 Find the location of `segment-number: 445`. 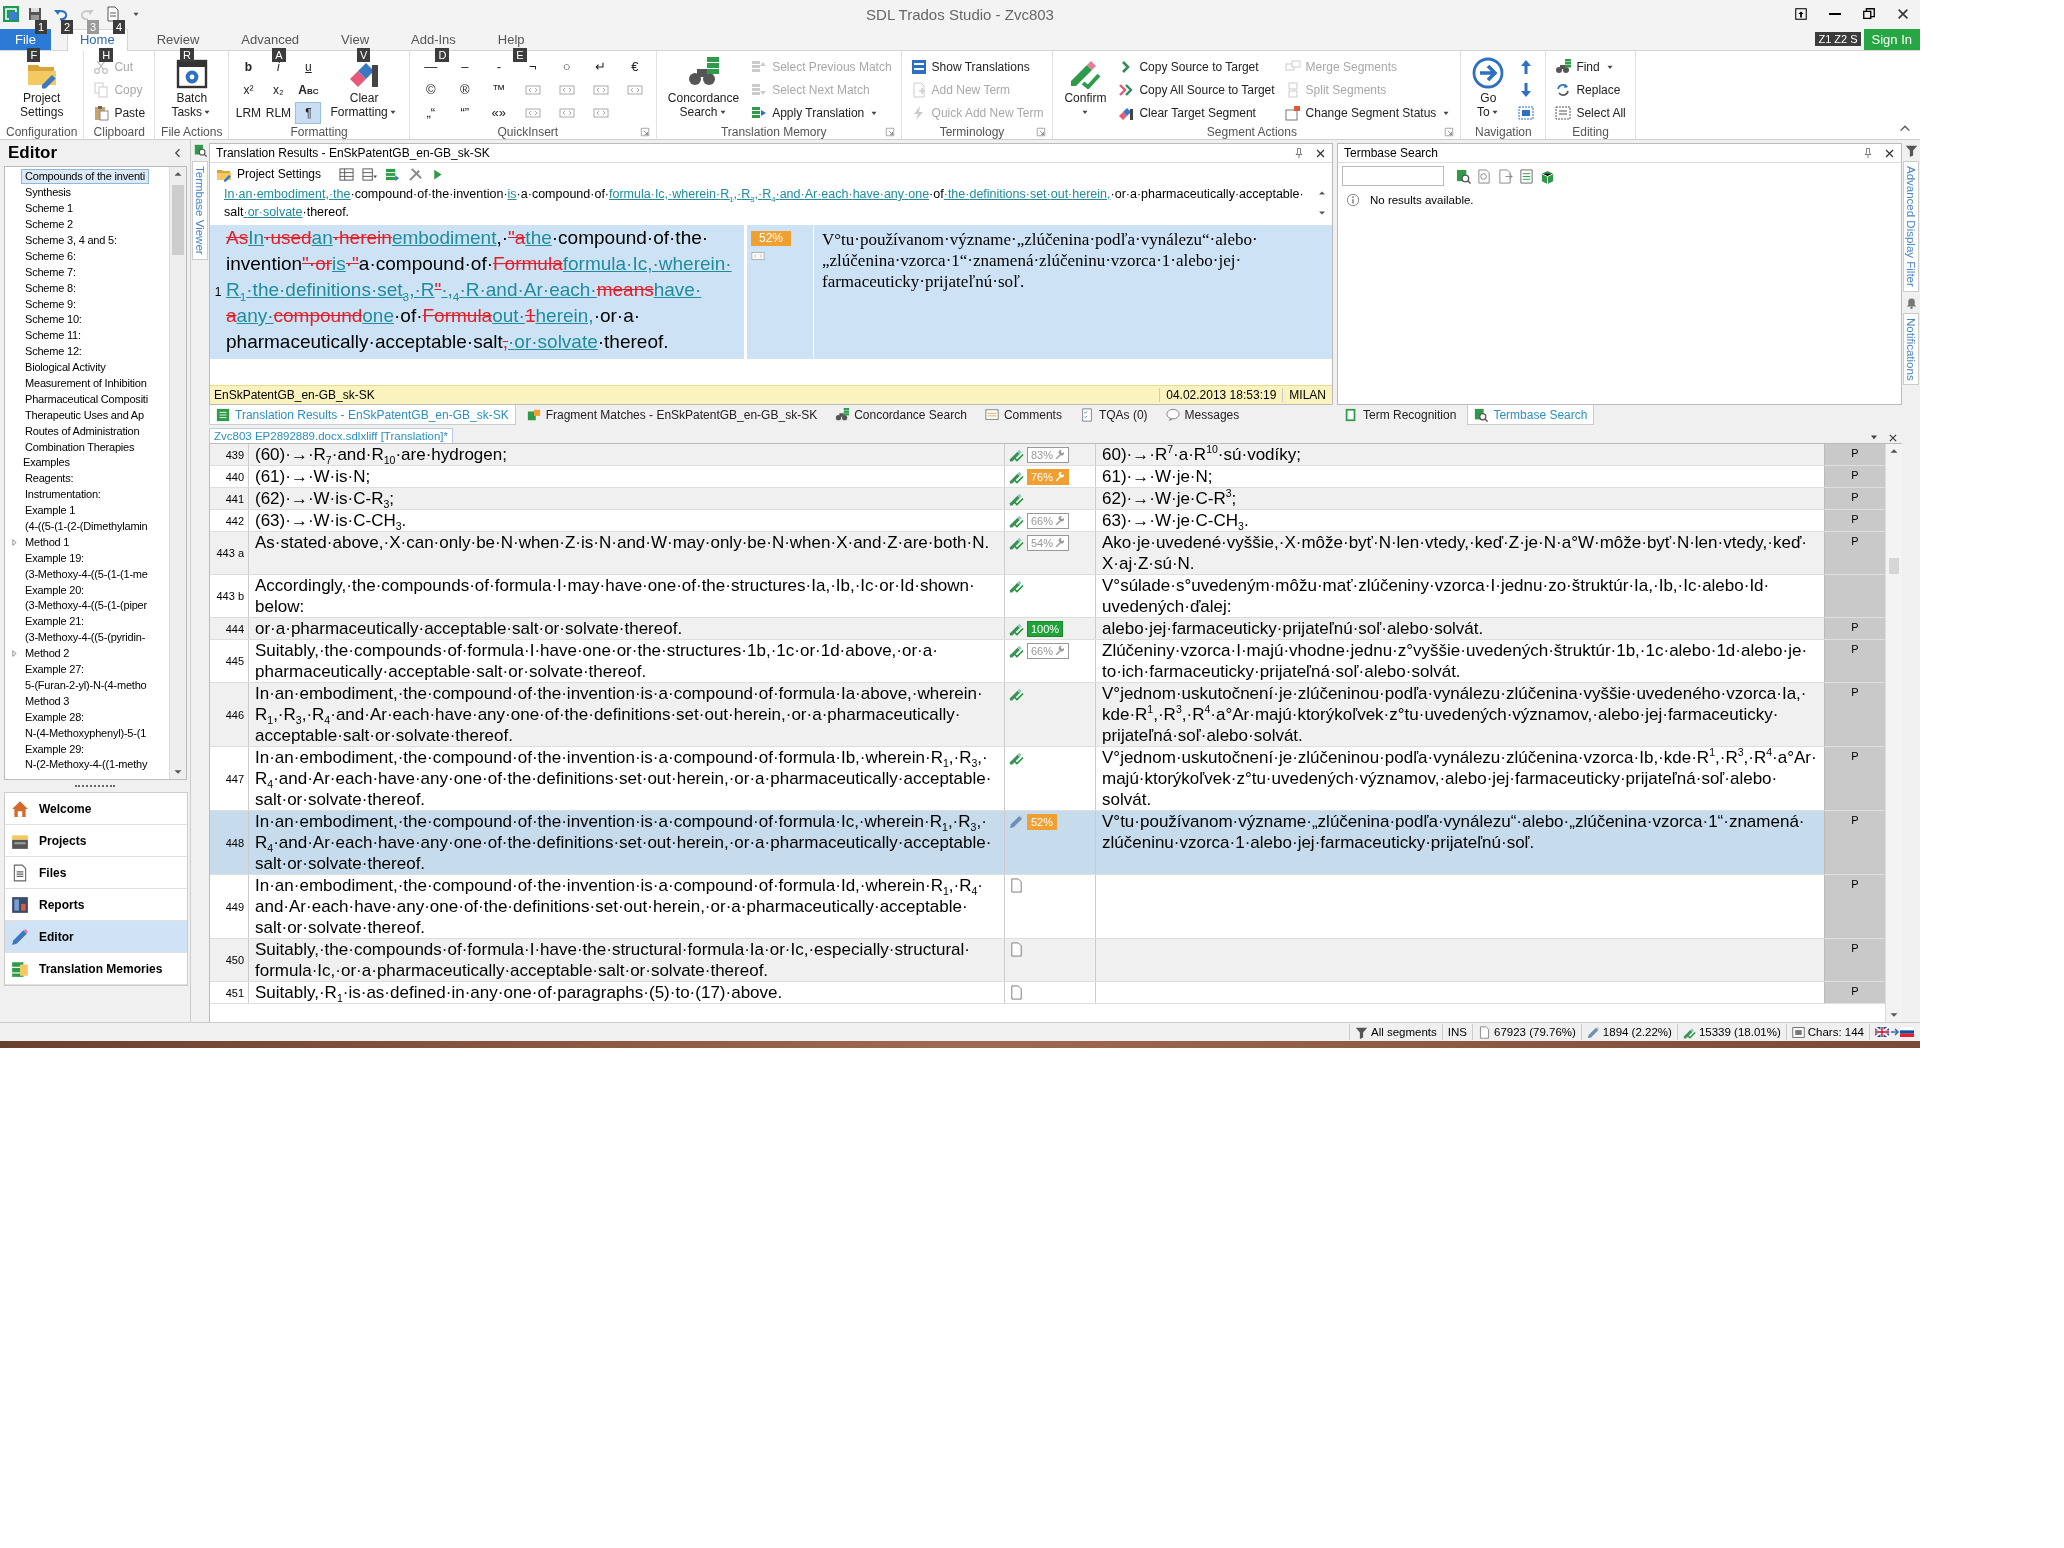

segment-number: 445 is located at coordinates (229, 661).